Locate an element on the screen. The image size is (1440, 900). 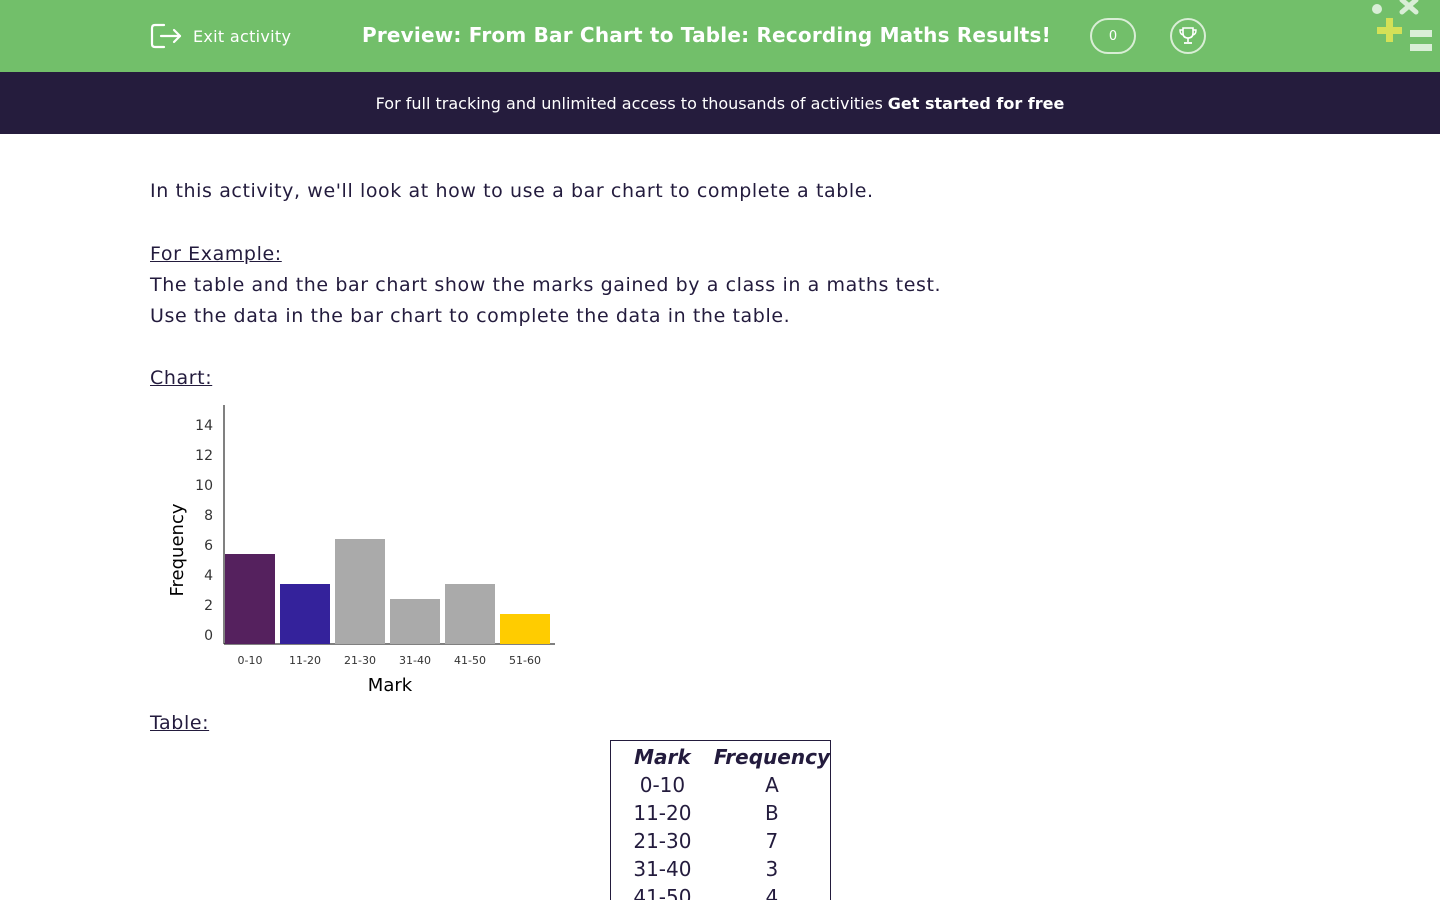
table-cell-frequency: 3 is located at coordinates (772, 869).